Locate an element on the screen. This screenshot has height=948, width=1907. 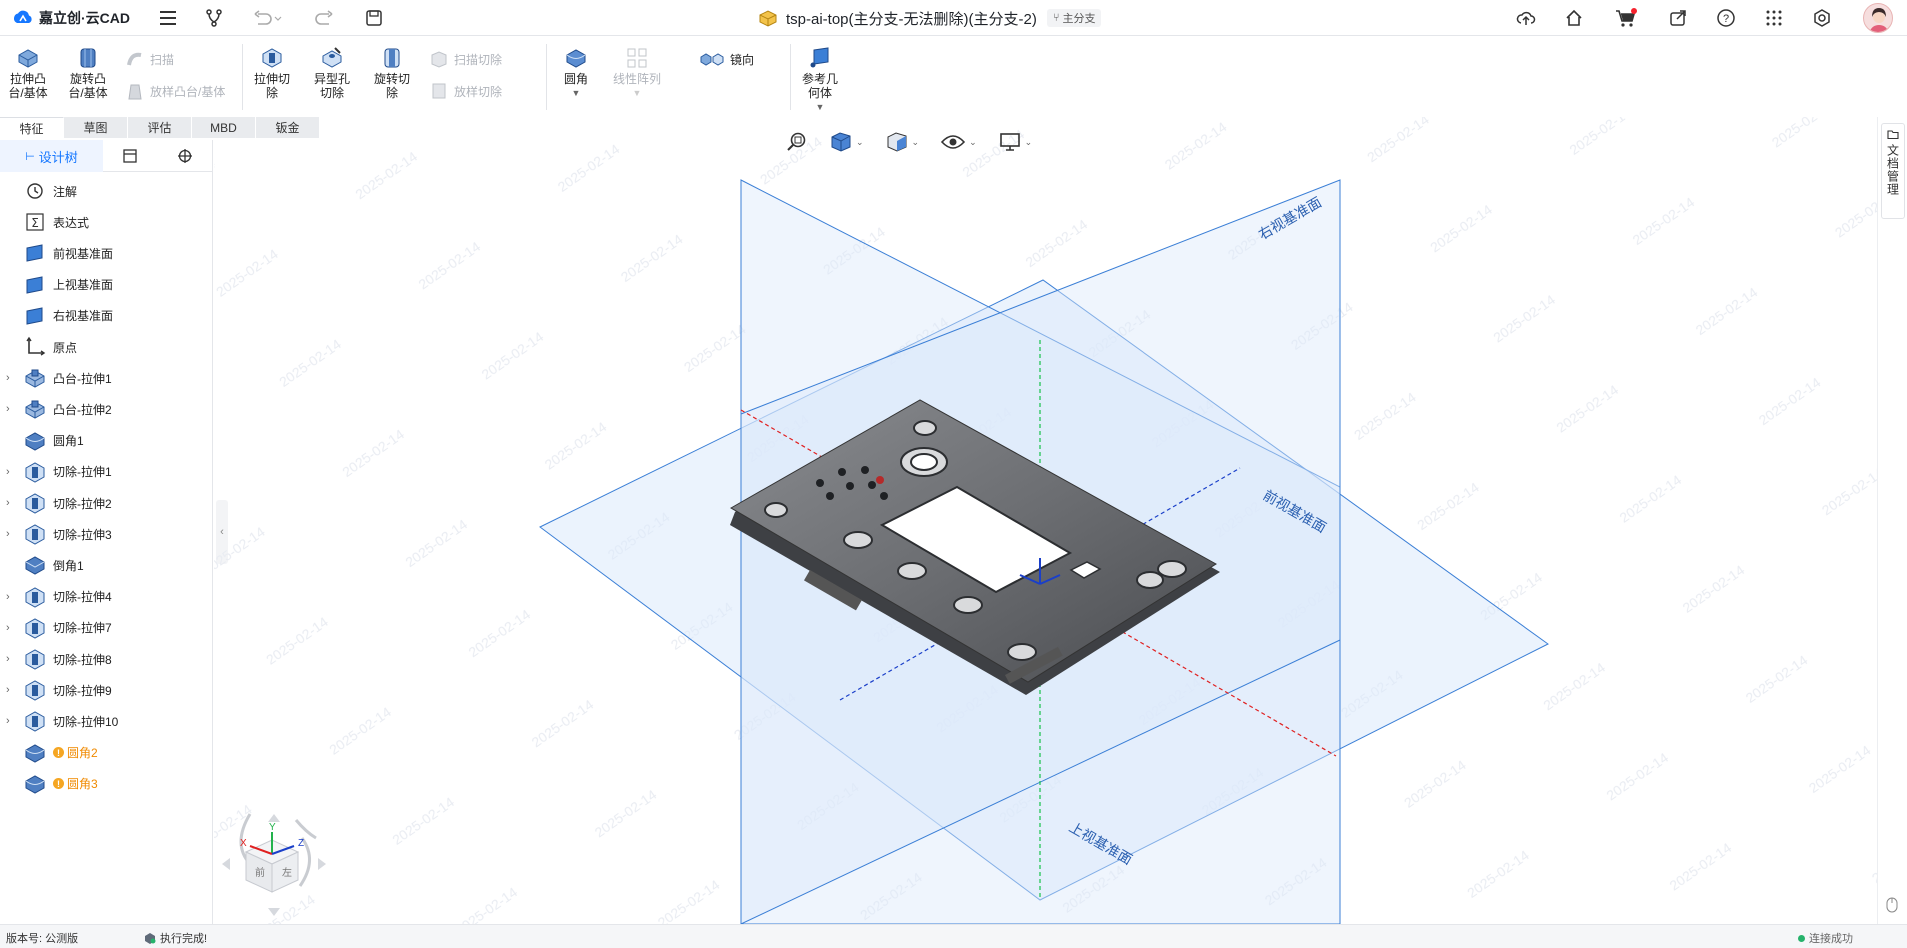
tree-item-label: 凸台-拉伸2 is located at coordinates (82, 409).